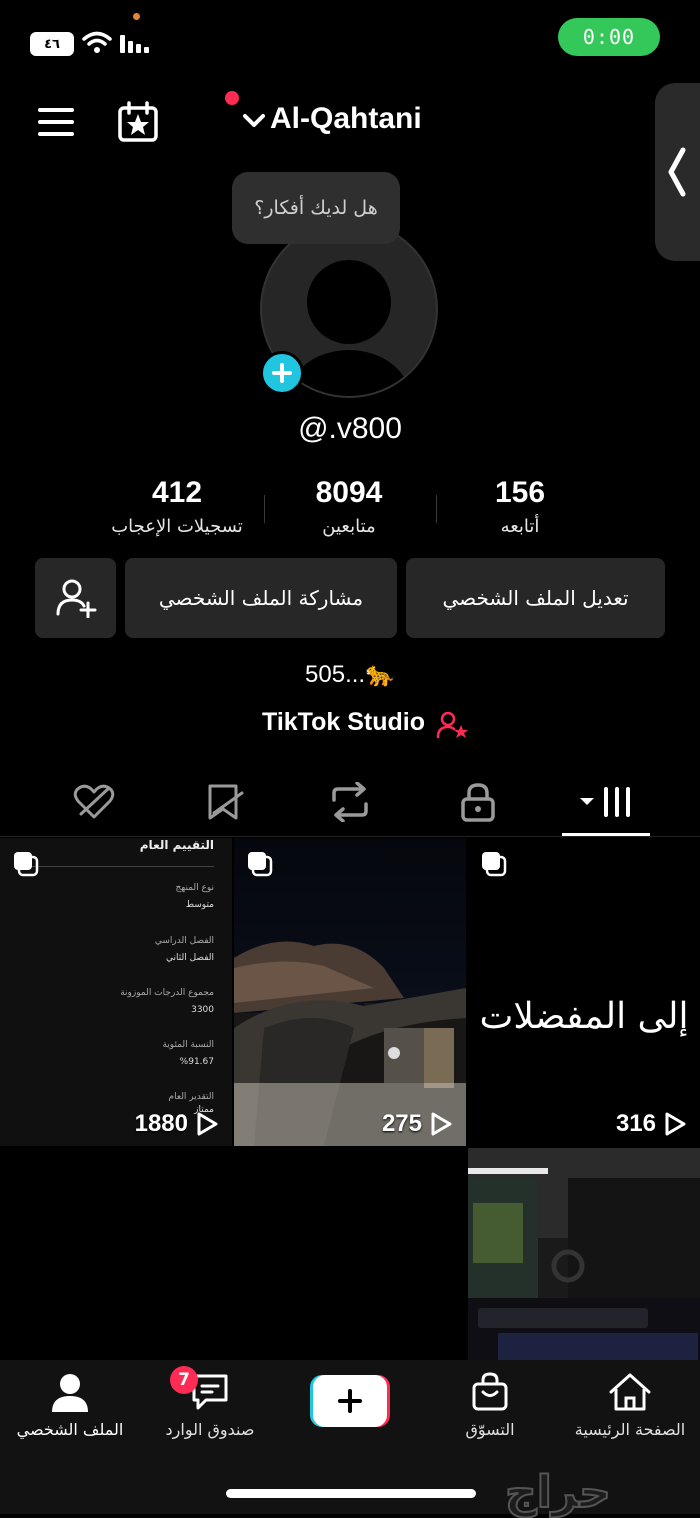  I want to click on tent-night-scene, so click(350, 992).